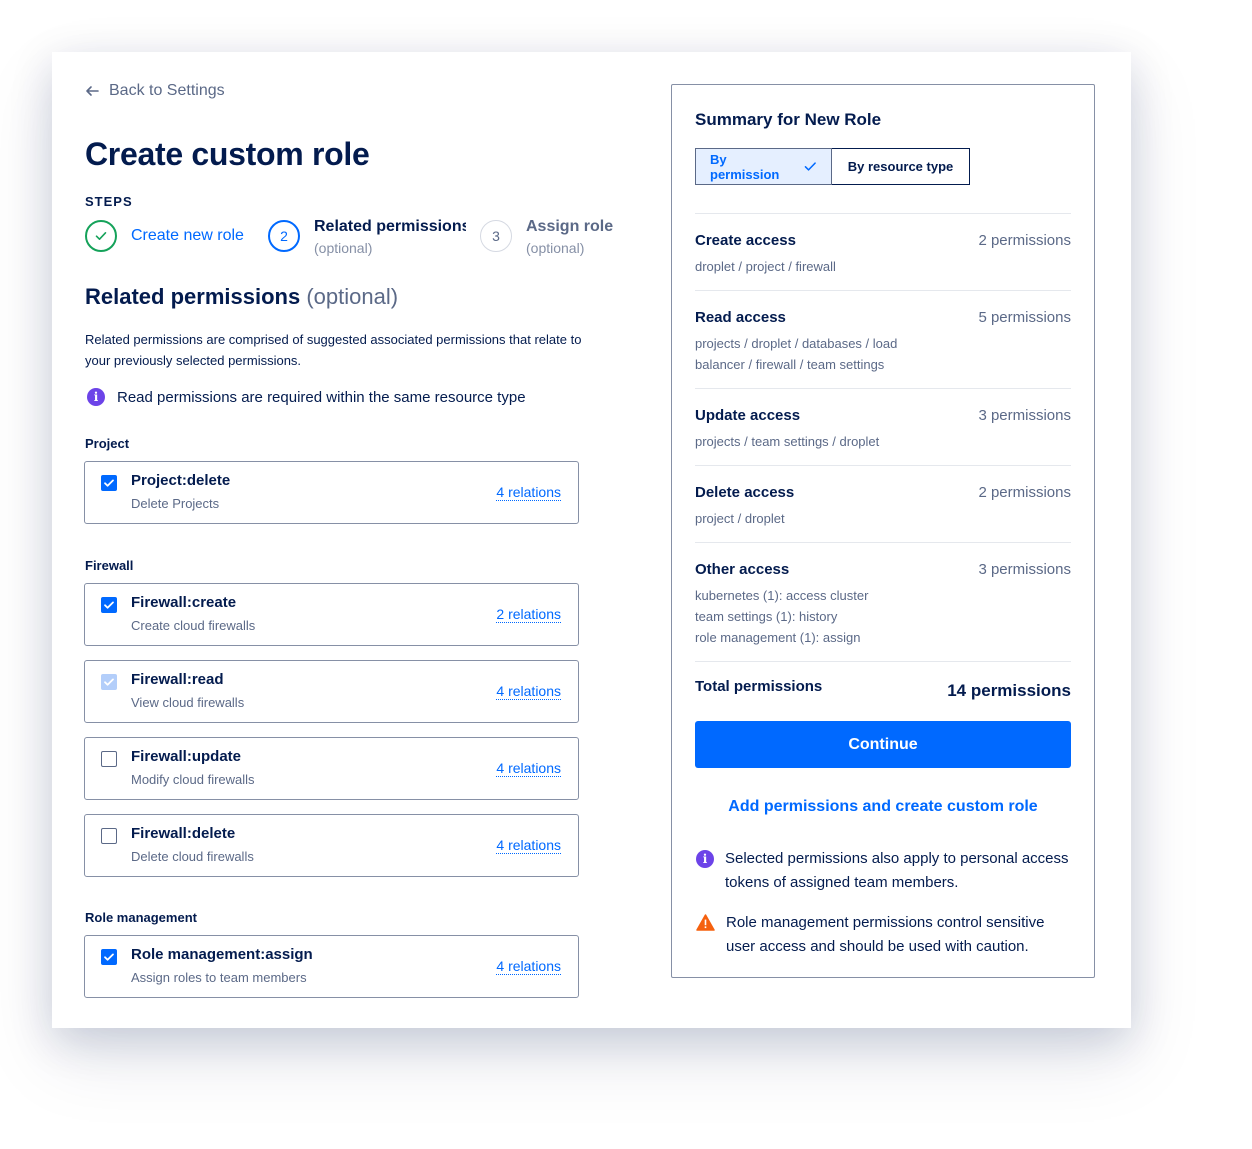  I want to click on summary-row-detail: project / droplet, so click(815, 518).